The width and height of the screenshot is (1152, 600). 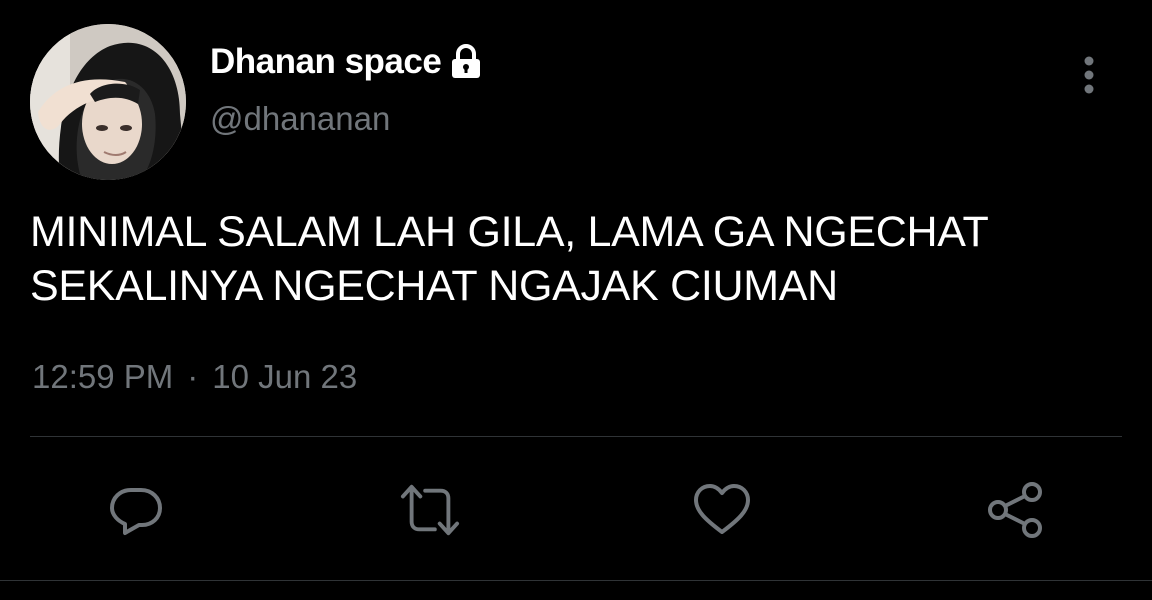 What do you see at coordinates (466, 62) in the screenshot?
I see `lock-icon` at bounding box center [466, 62].